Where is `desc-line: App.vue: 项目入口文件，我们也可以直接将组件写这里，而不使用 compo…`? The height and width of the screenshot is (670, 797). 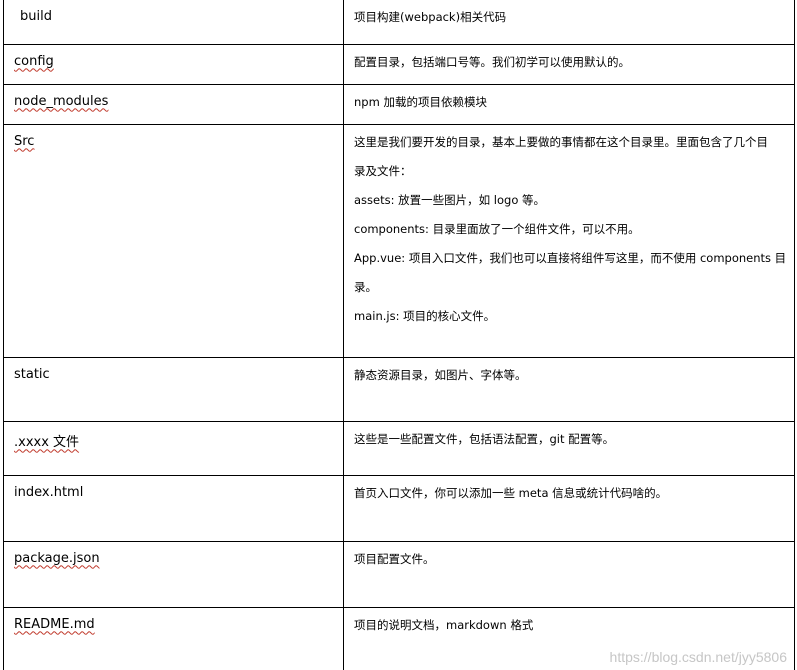 desc-line: App.vue: 项目入口文件，我们也可以直接将组件写这里，而不使用 compo… is located at coordinates (570, 257).